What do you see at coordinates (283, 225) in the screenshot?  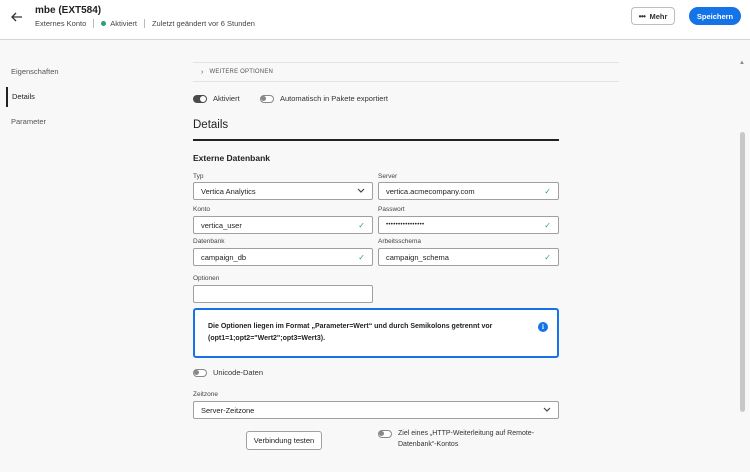 I see `konto-field: vertica_user ✓` at bounding box center [283, 225].